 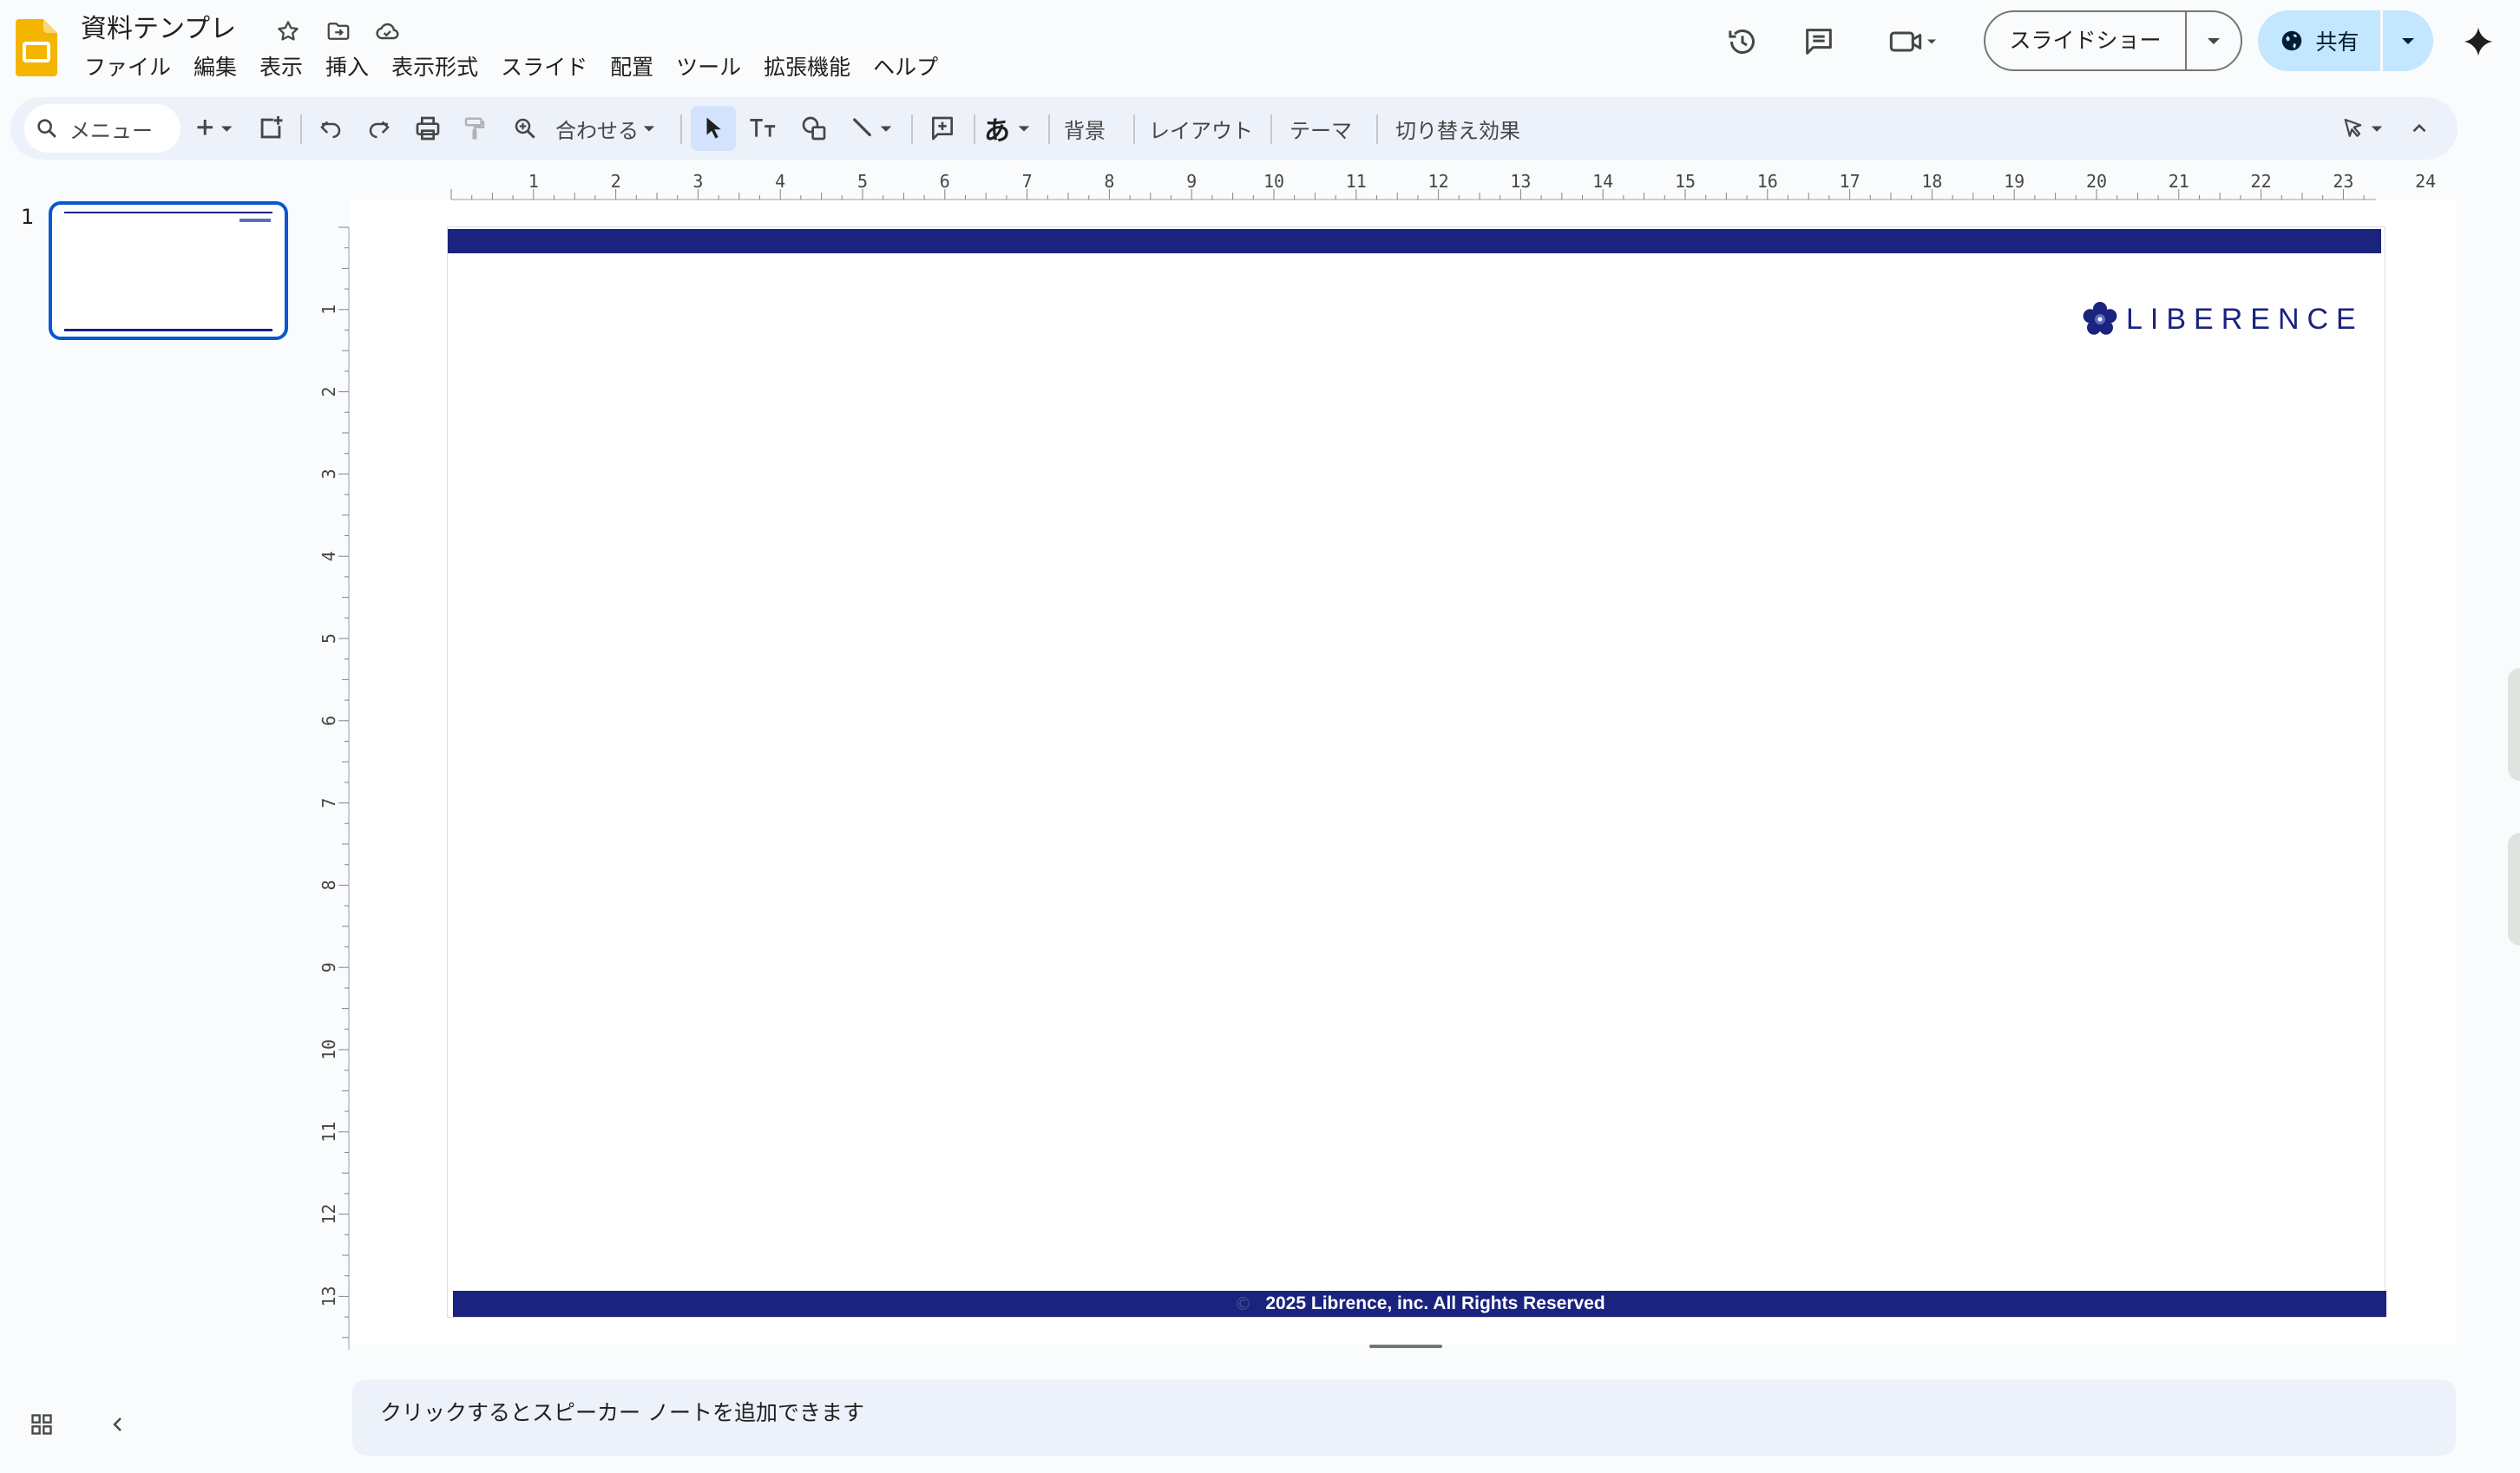 I want to click on grid-view-icon, so click(x=41, y=1425).